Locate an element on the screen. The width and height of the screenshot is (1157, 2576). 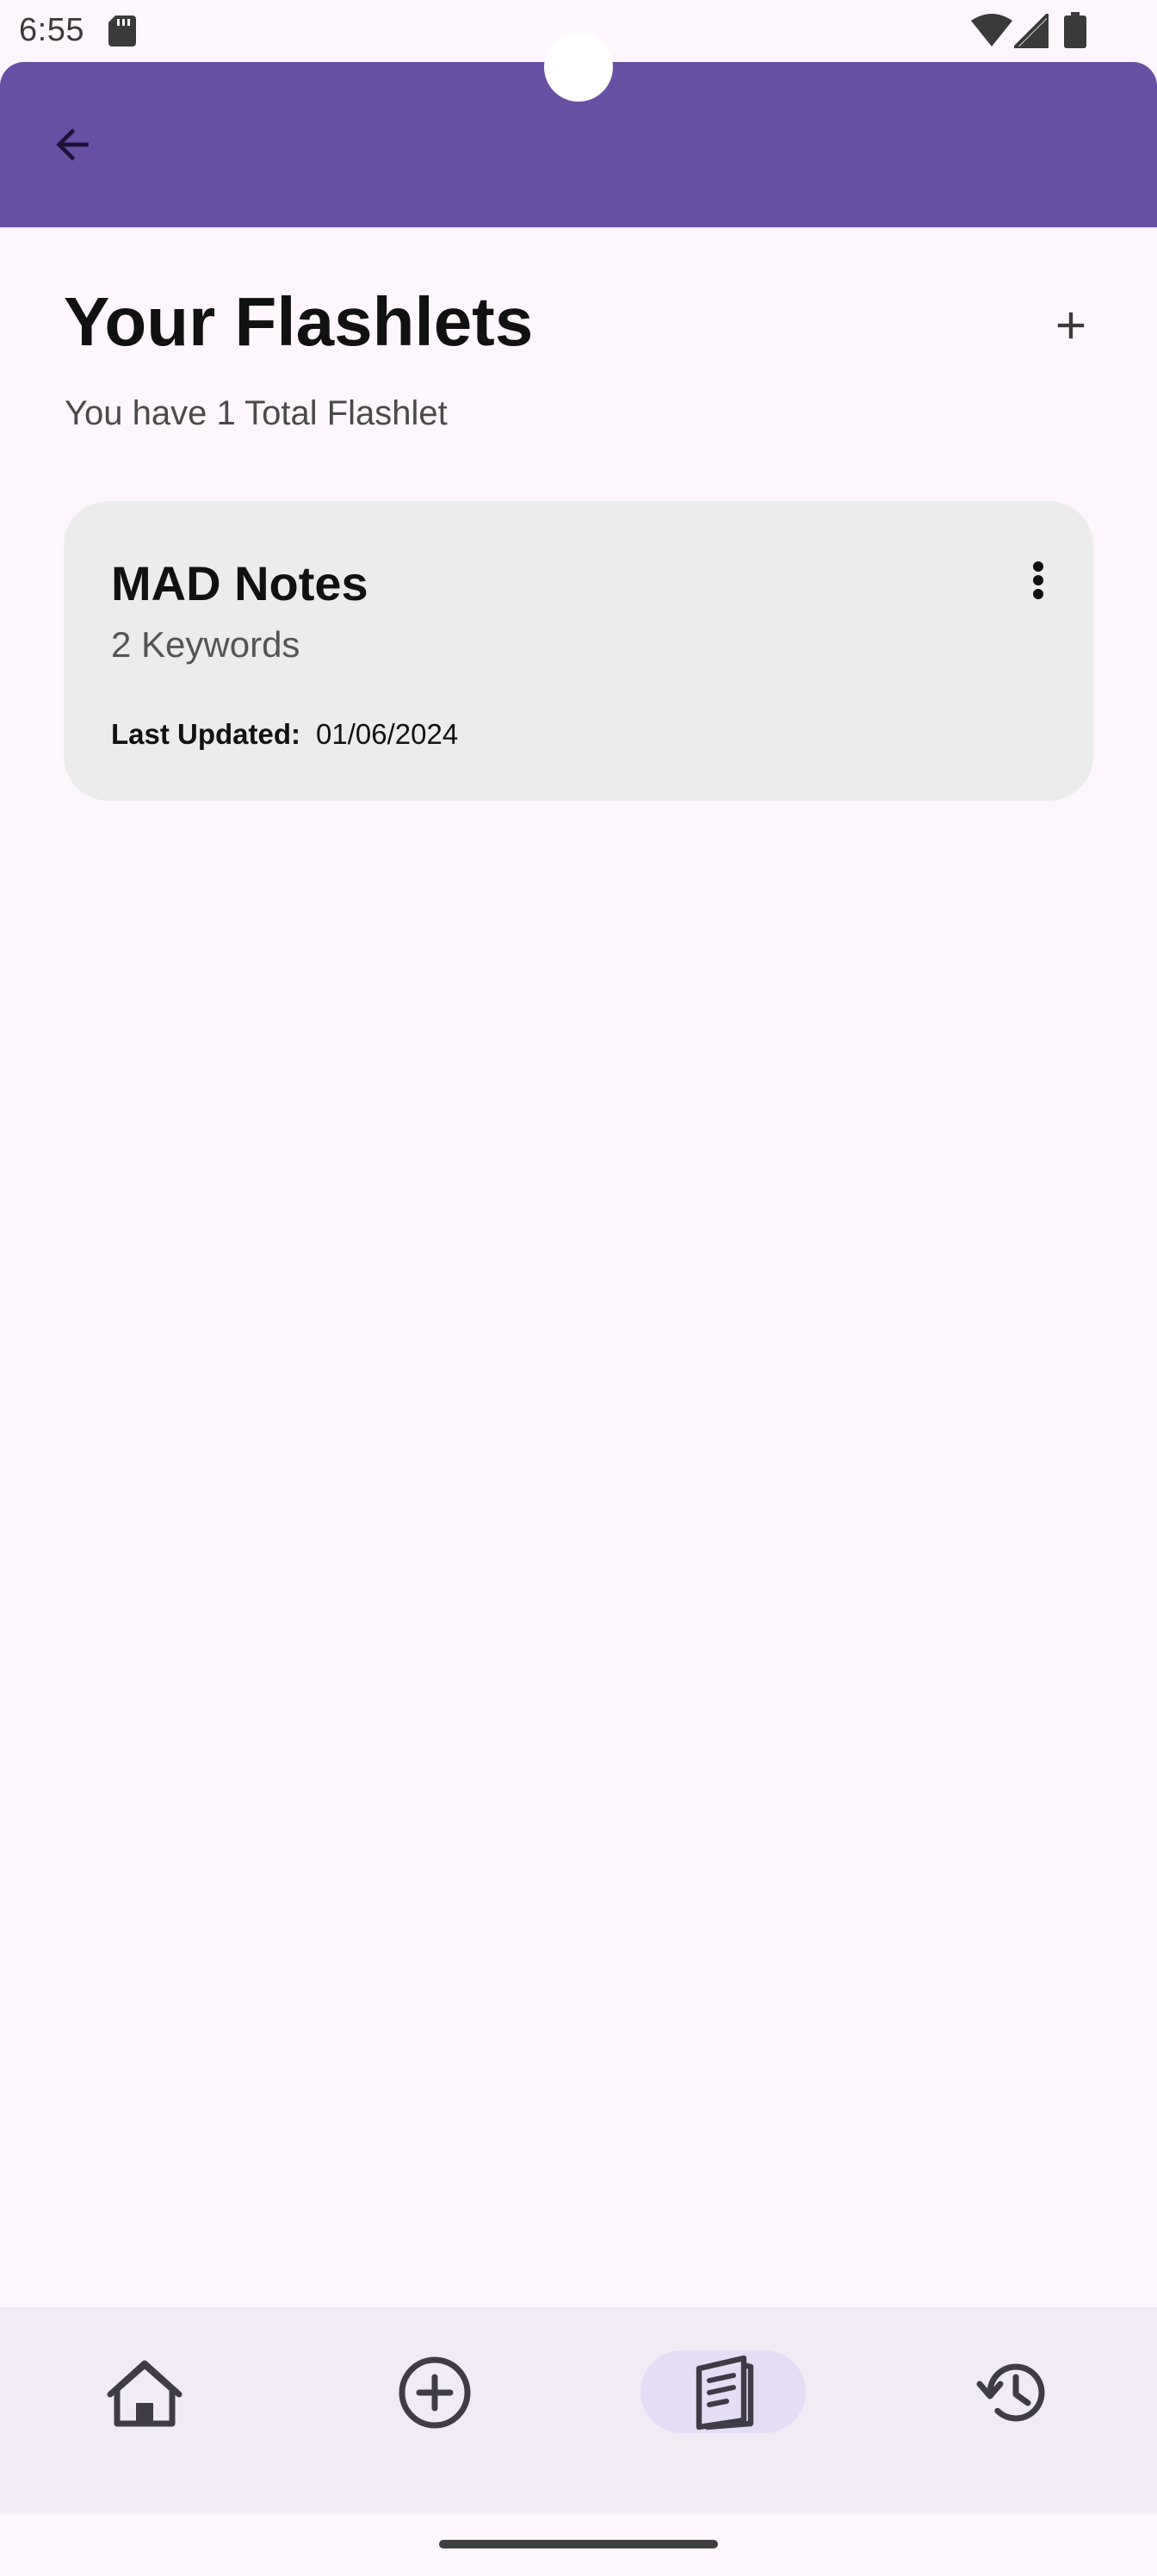
add-circle-icon is located at coordinates (435, 2392).